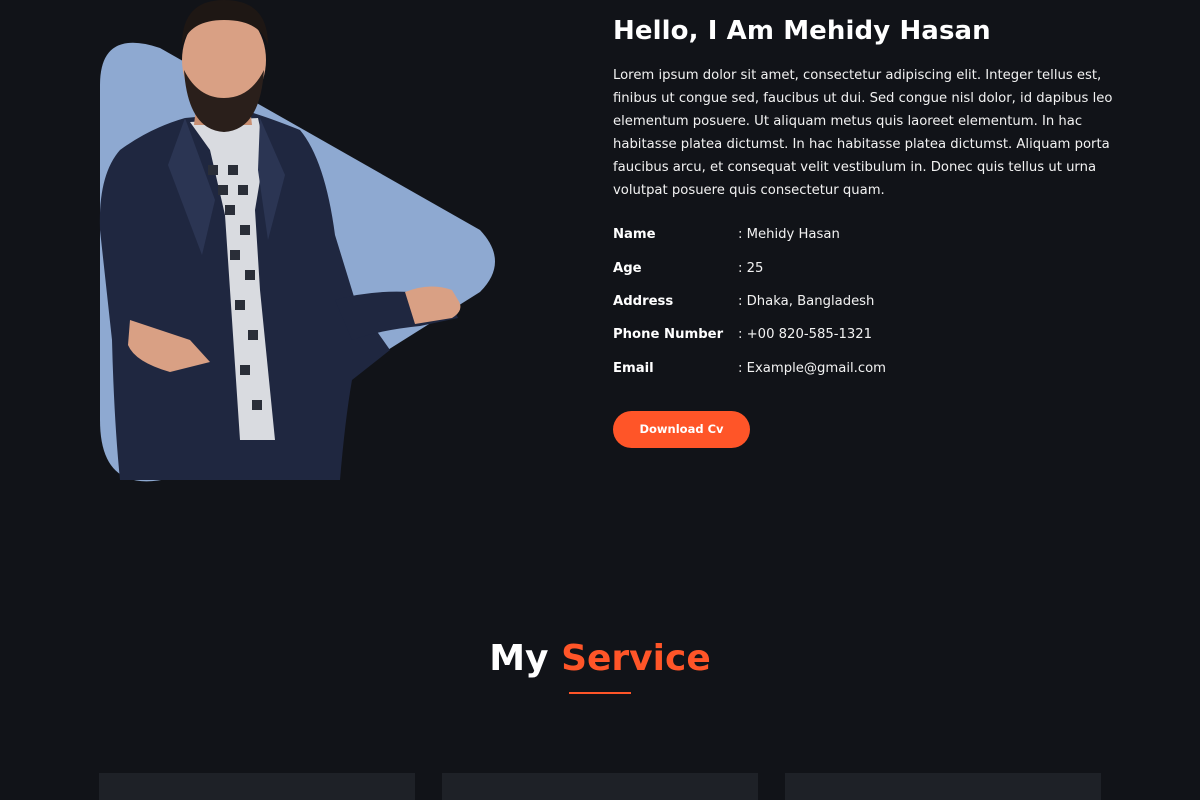  I want to click on info-label: Name, so click(634, 235).